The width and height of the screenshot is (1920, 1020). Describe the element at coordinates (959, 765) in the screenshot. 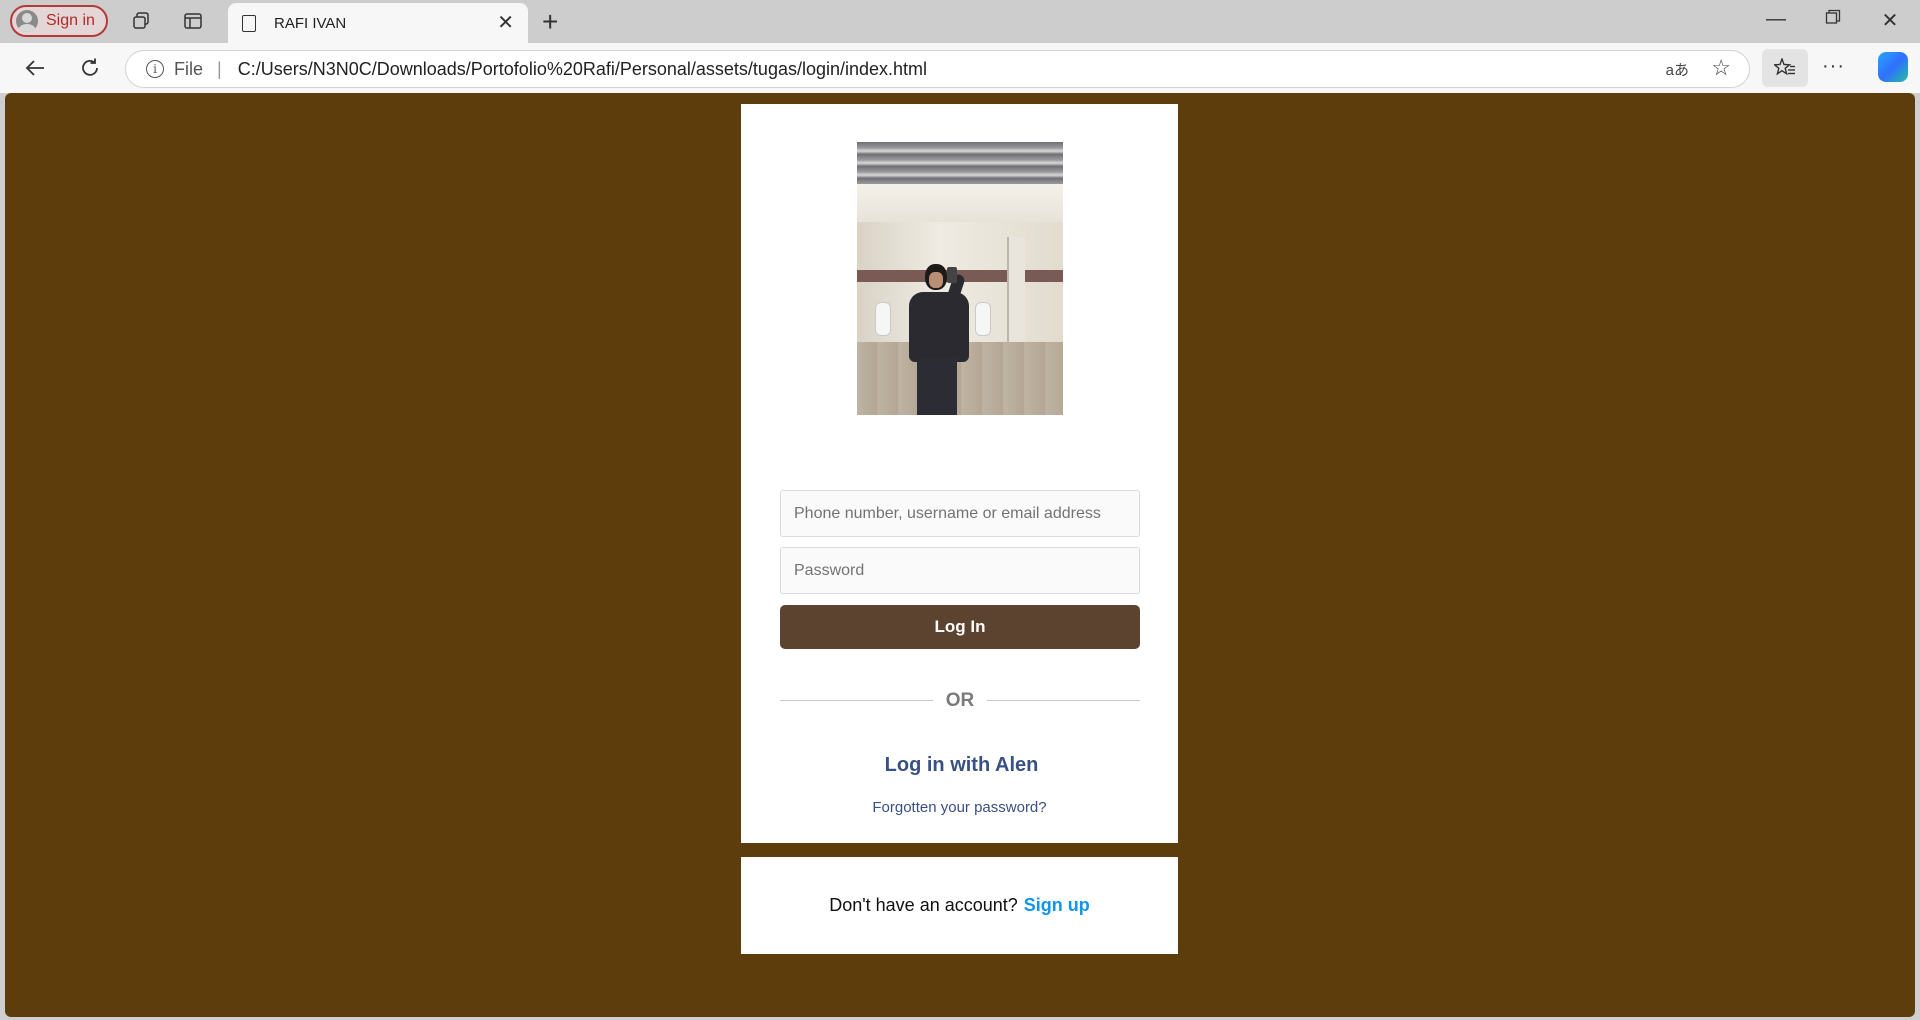

I see `alt-login-link: Log in with Alen` at that location.